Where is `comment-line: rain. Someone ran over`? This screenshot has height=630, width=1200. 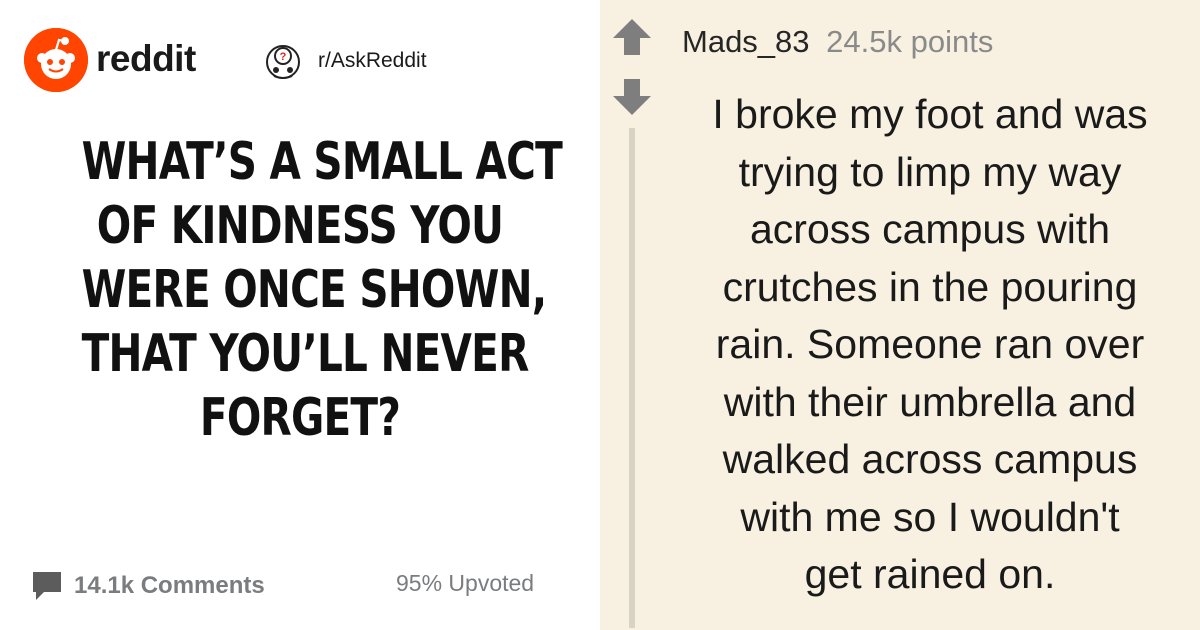
comment-line: rain. Someone ran over is located at coordinates (930, 344).